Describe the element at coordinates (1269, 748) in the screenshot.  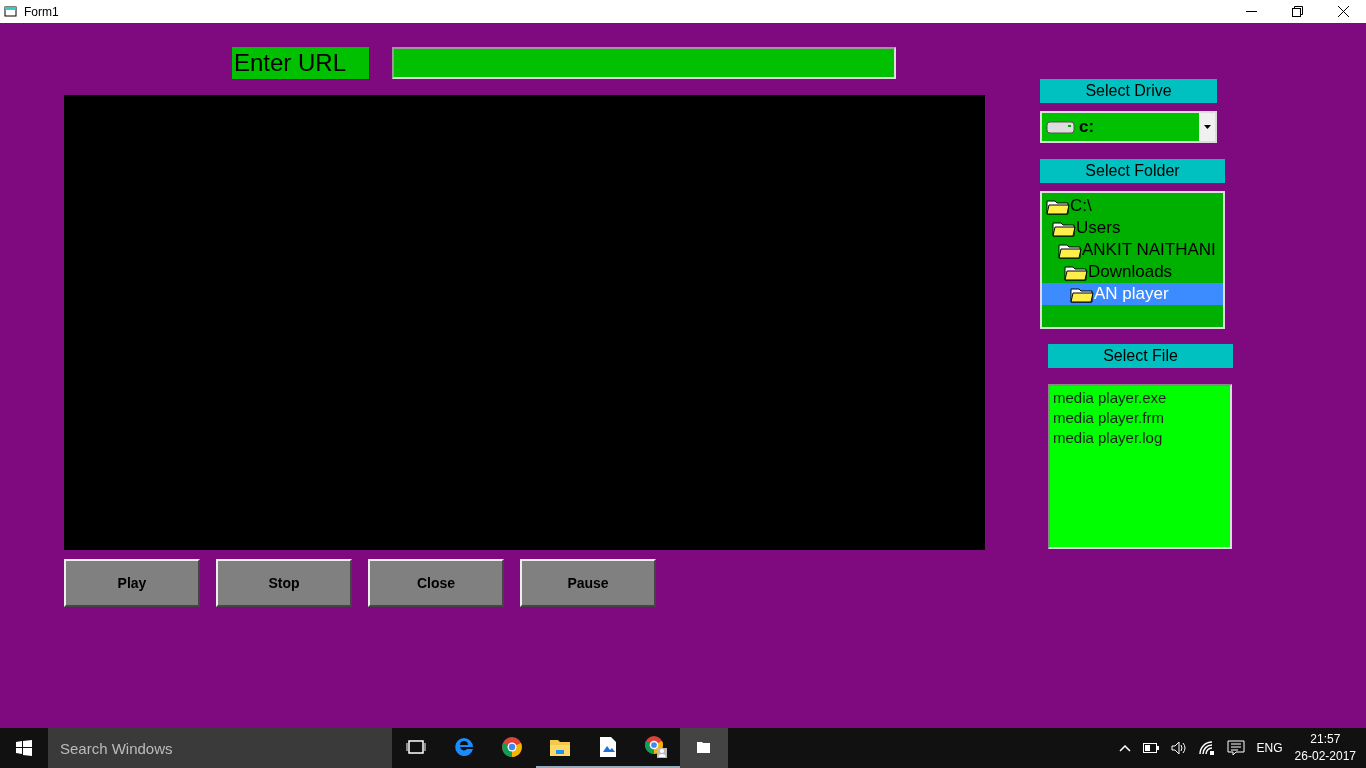
I see `language-indicator: ENG` at that location.